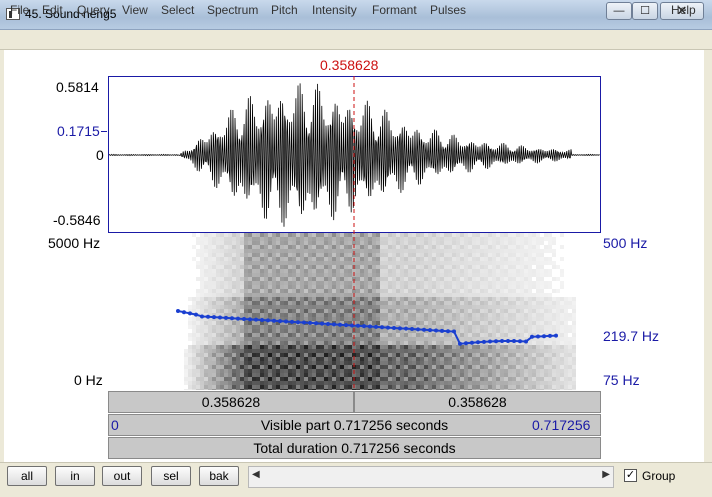 The height and width of the screenshot is (497, 712). Describe the element at coordinates (625, 243) in the screenshot. I see `pitch-top-label: 500 Hz` at that location.